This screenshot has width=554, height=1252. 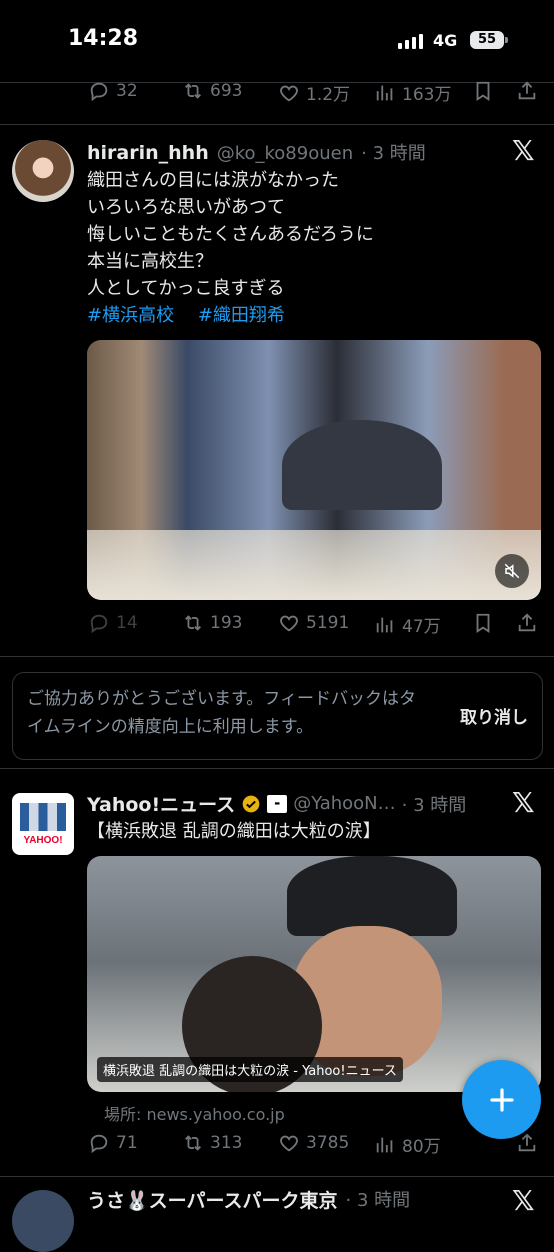 I want to click on compose-button, so click(x=501, y=1099).